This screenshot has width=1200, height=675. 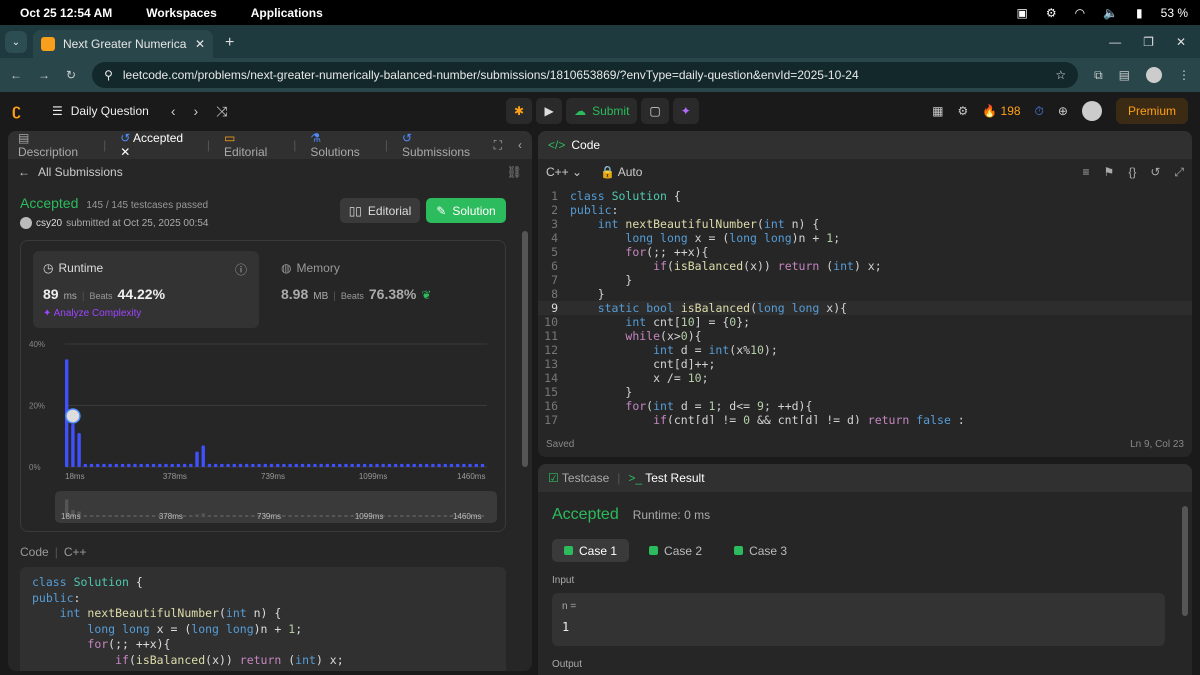 I want to click on all-submissions-link: ← All Submissions ⛓, so click(x=270, y=172).